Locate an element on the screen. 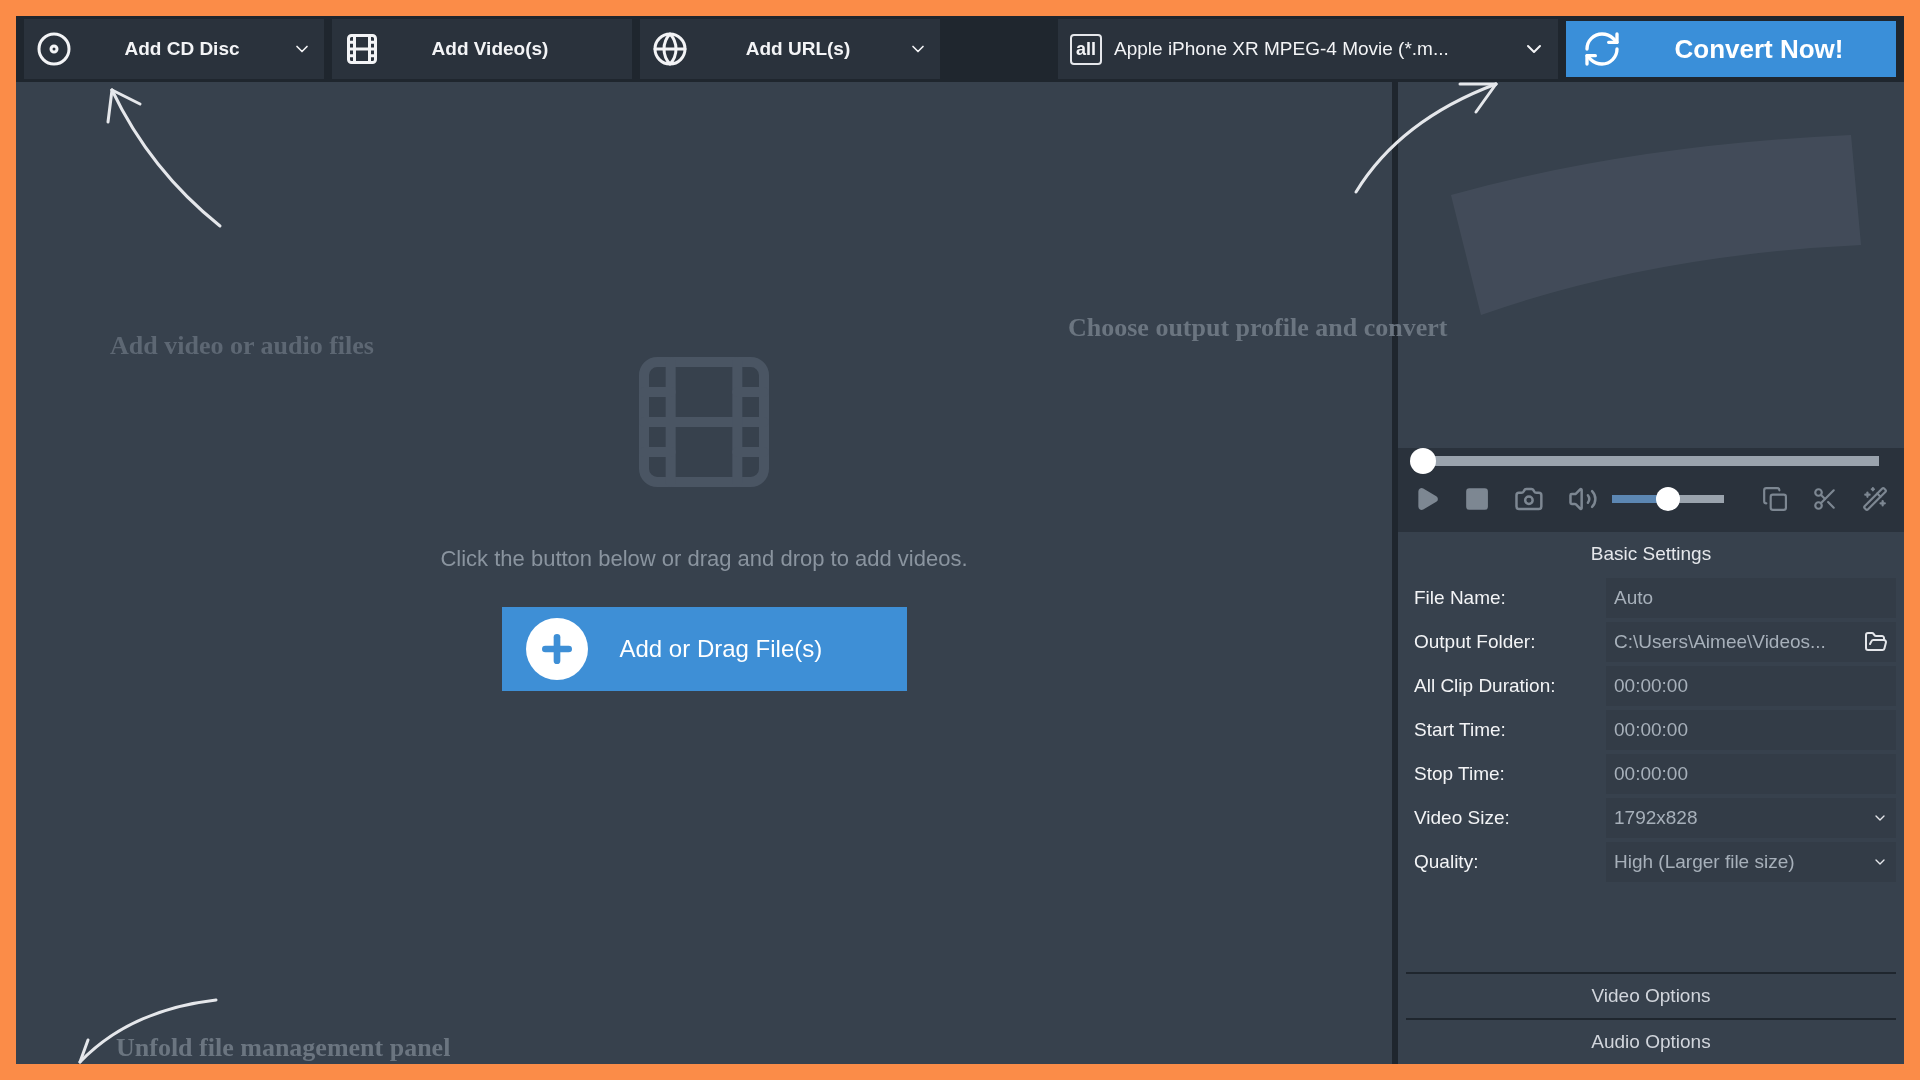 The height and width of the screenshot is (1080, 1920). toolbar-button: Add URL(s) is located at coordinates (790, 49).